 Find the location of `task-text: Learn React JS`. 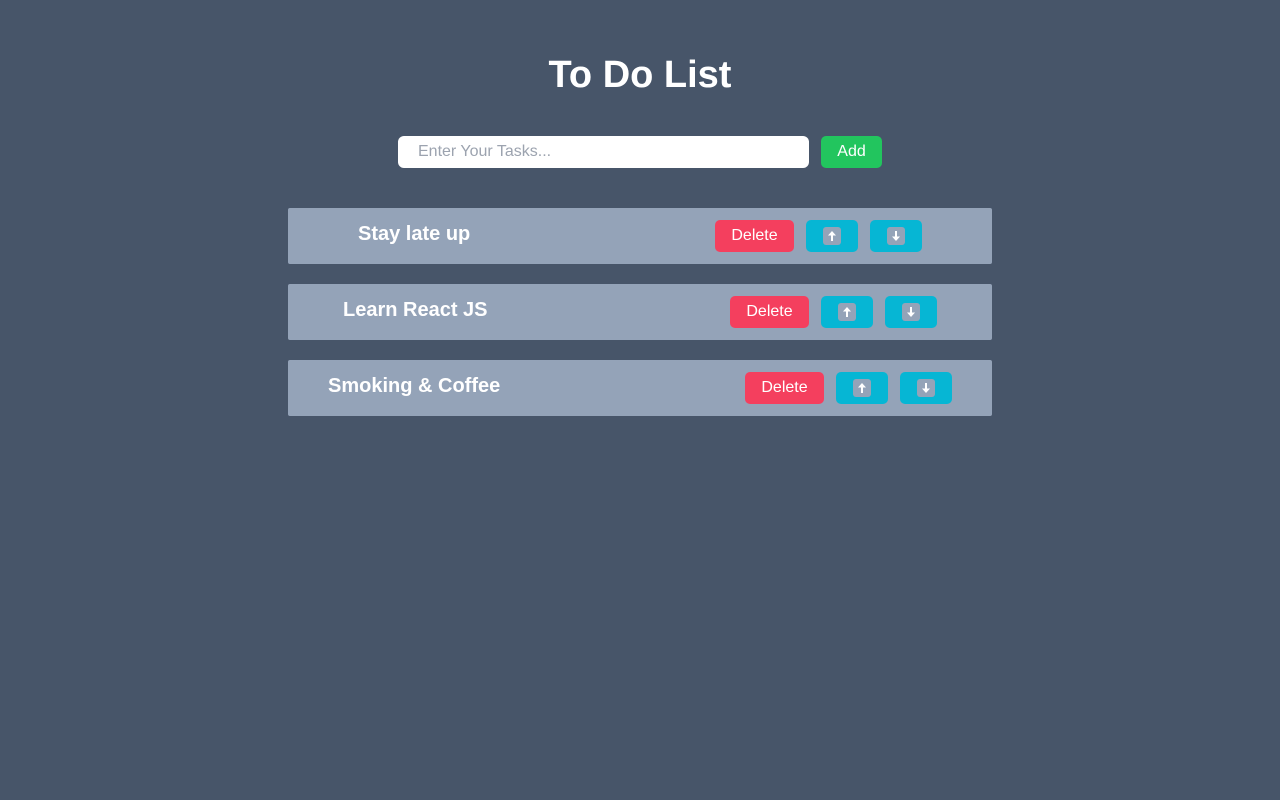

task-text: Learn React JS is located at coordinates (415, 310).